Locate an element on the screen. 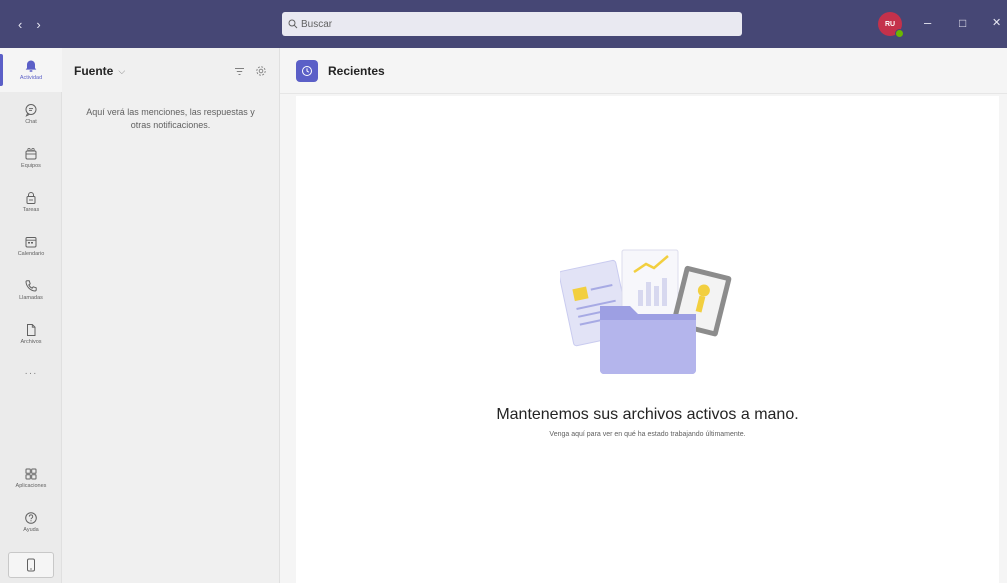 Image resolution: width=1007 pixels, height=583 pixels. tasks-icon is located at coordinates (31, 198).